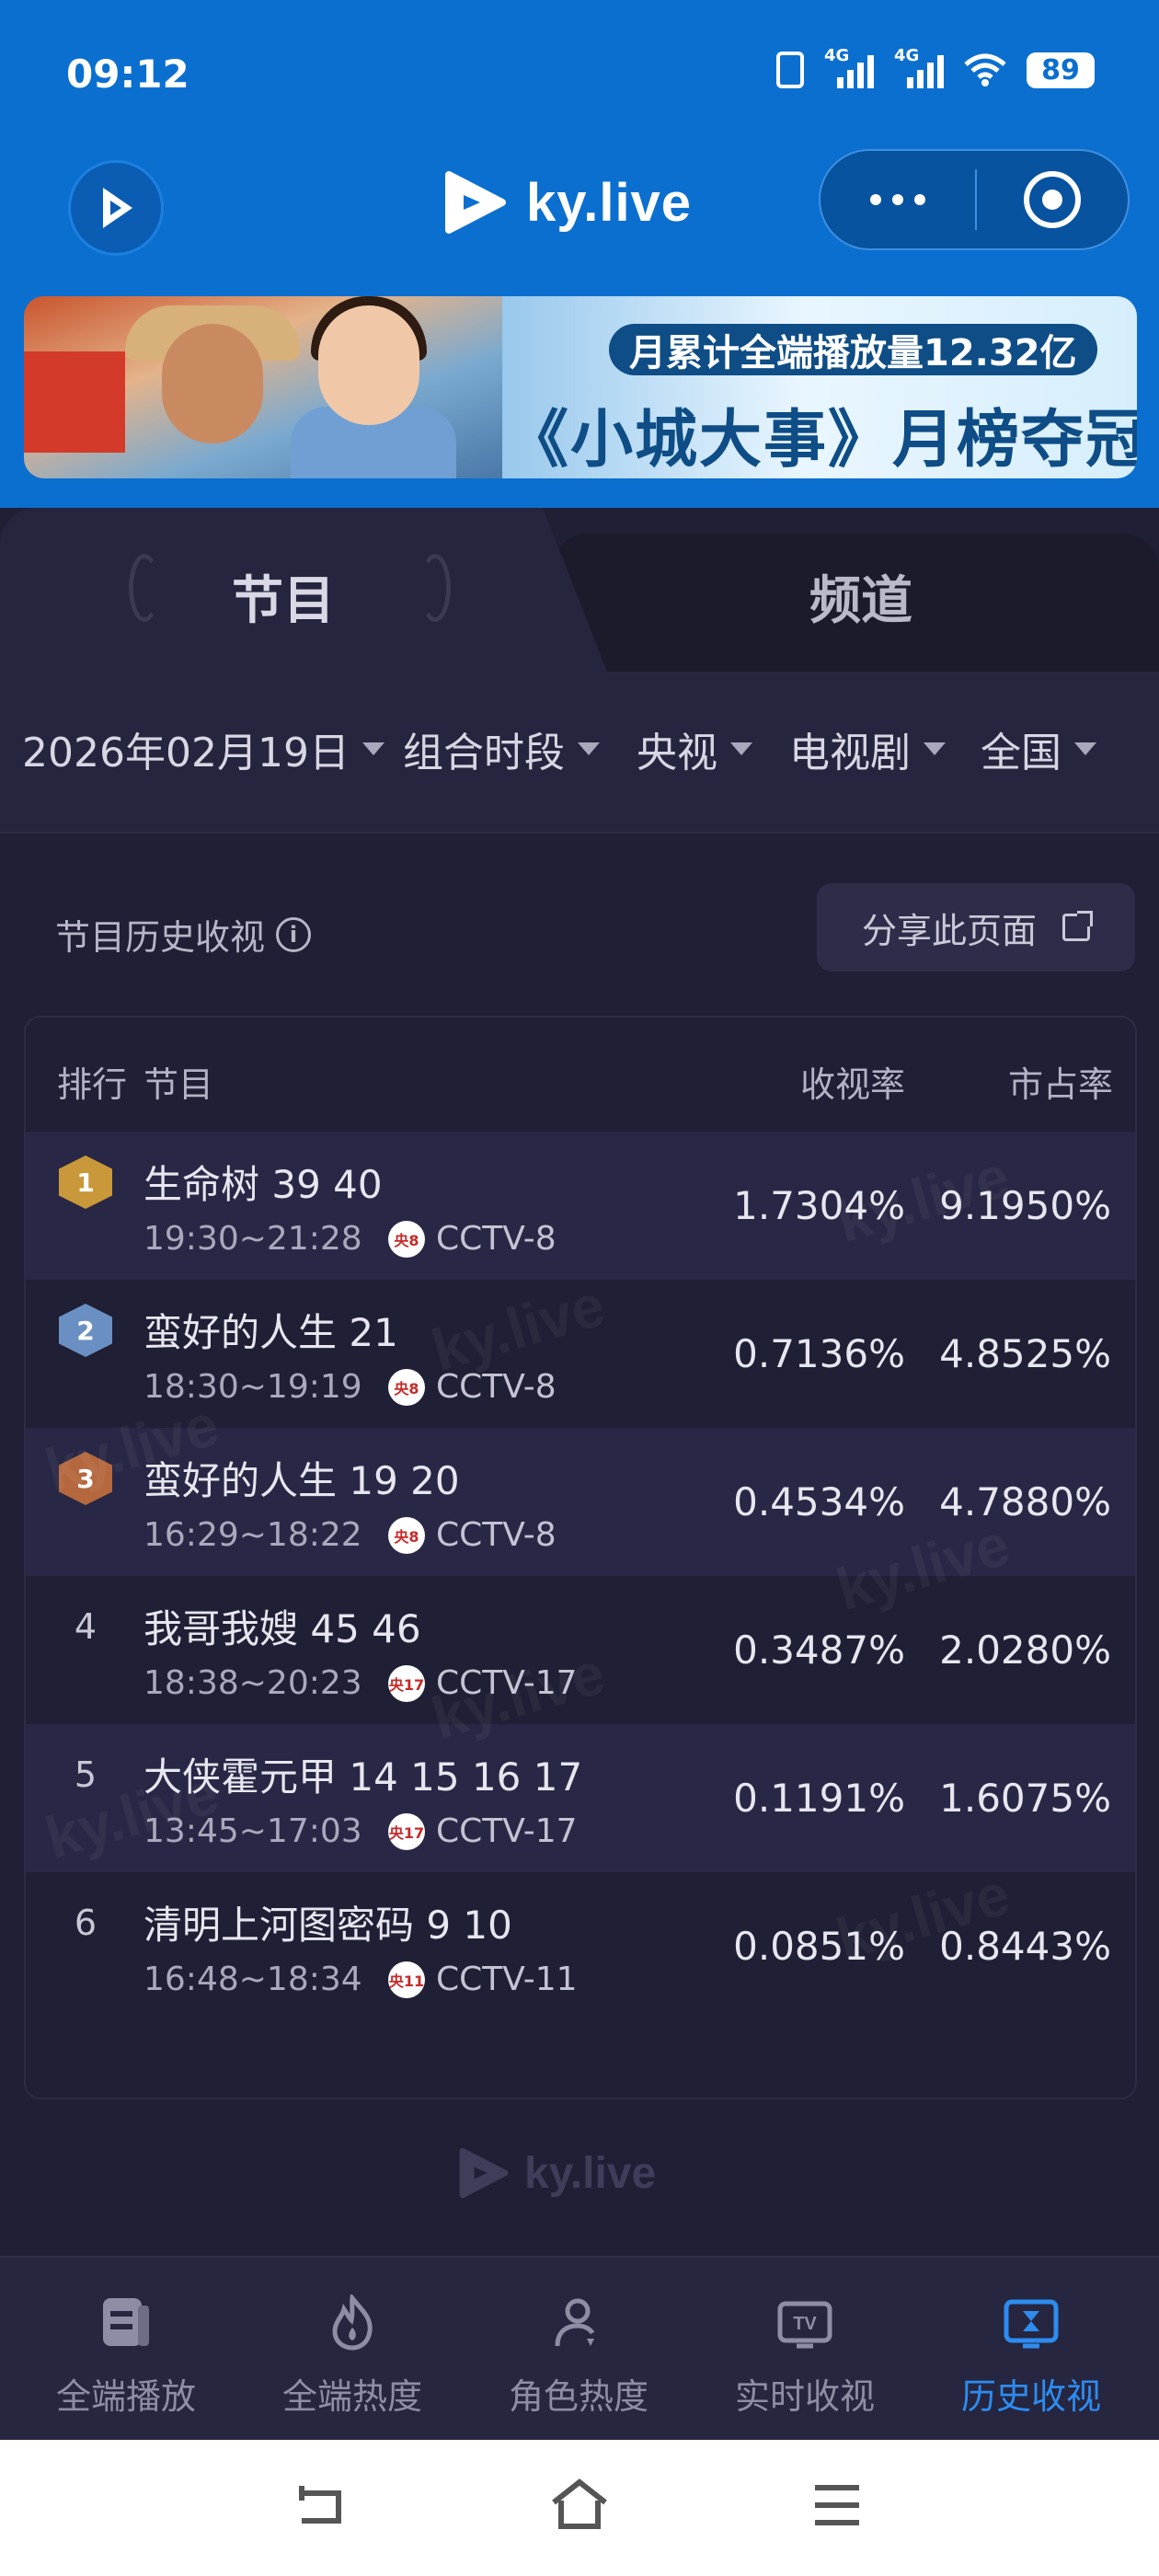  I want to click on section-header: 节目历史收视 i 分享此页面, so click(579, 926).